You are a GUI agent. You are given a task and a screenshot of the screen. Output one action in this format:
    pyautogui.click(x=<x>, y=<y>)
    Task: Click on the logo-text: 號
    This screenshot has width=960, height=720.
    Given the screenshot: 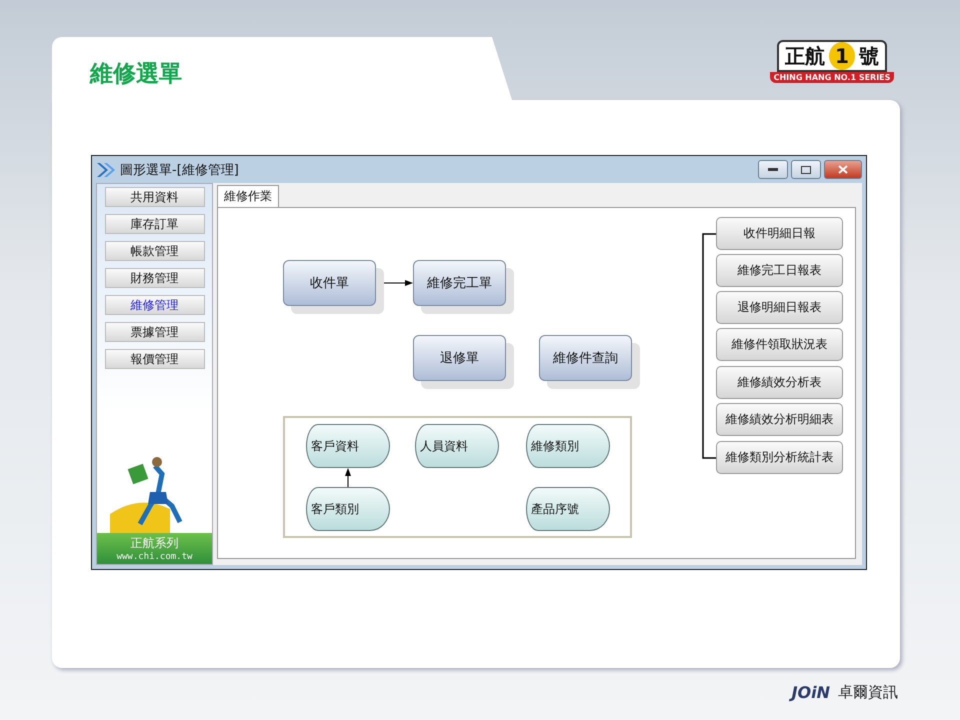 What is the action you would take?
    pyautogui.click(x=869, y=56)
    